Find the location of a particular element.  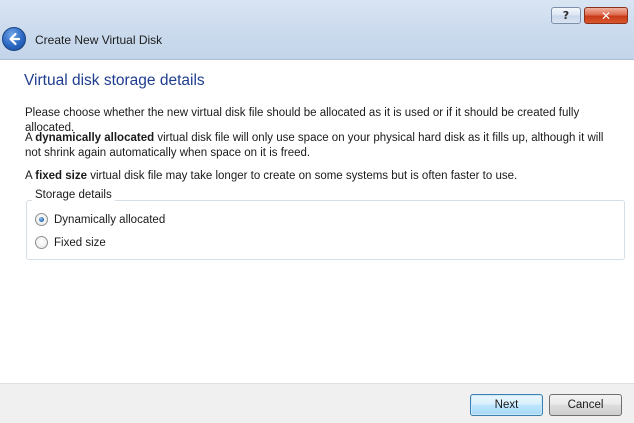

caption-buttons: ? ✕ is located at coordinates (589, 15).